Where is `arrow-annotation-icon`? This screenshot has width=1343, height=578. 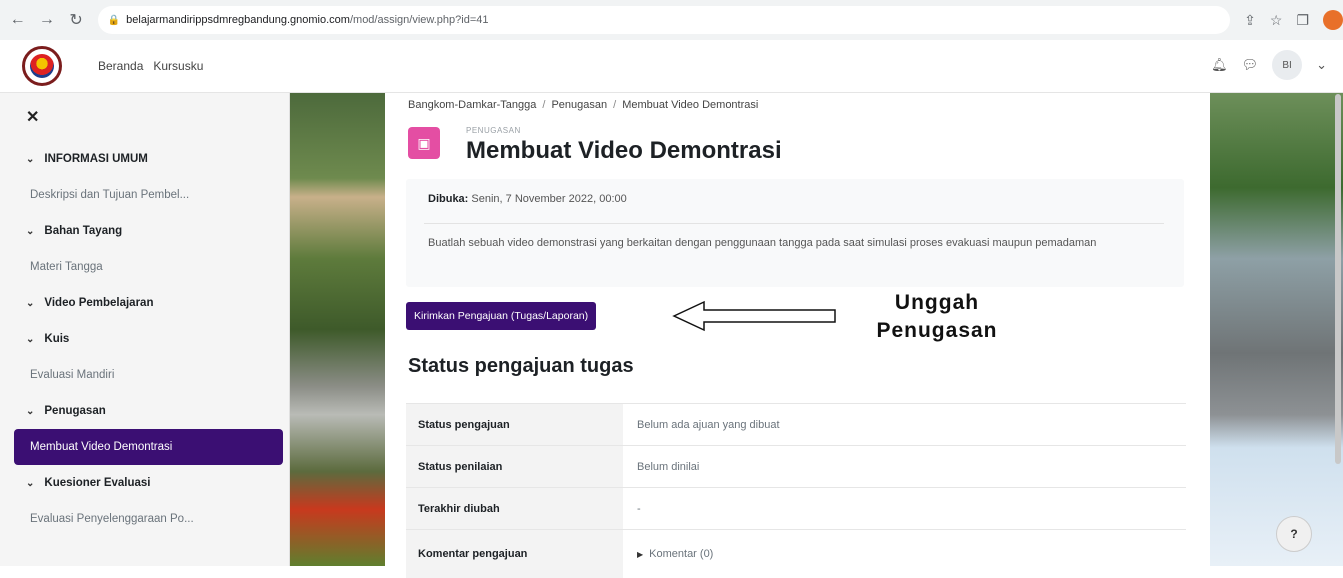
arrow-annotation-icon is located at coordinates (755, 316).